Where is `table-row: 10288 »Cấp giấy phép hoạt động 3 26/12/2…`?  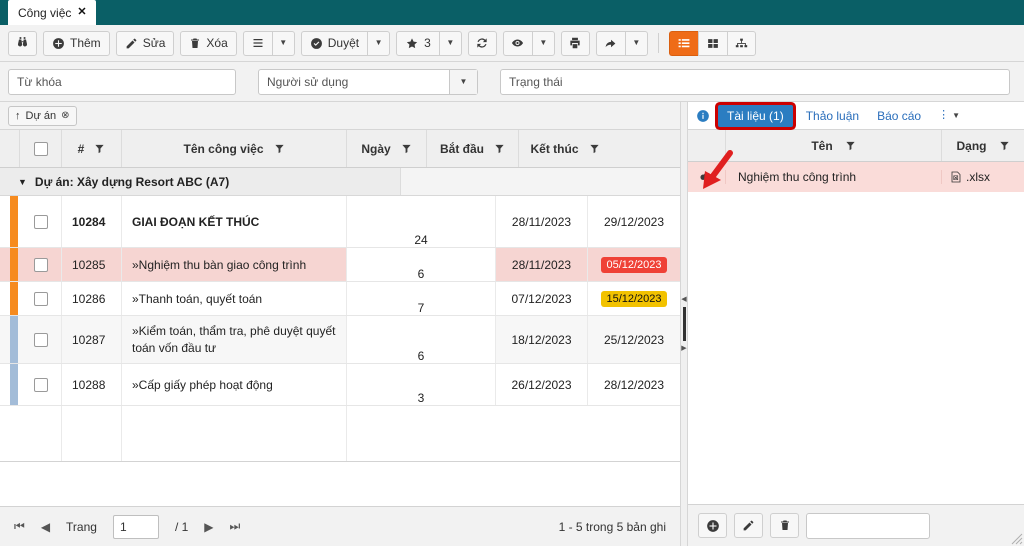 table-row: 10288 »Cấp giấy phép hoạt động 3 26/12/2… is located at coordinates (340, 385).